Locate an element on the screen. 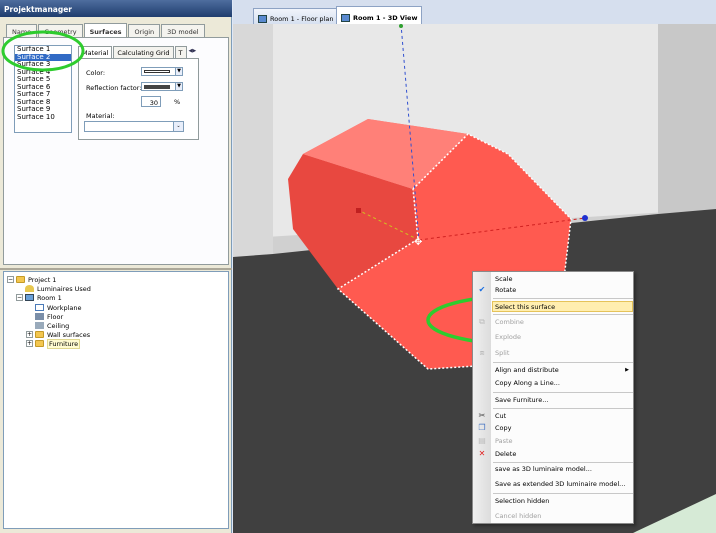  tab-floor-plan: Room 1 - Floor plan is located at coordinates (296, 16).